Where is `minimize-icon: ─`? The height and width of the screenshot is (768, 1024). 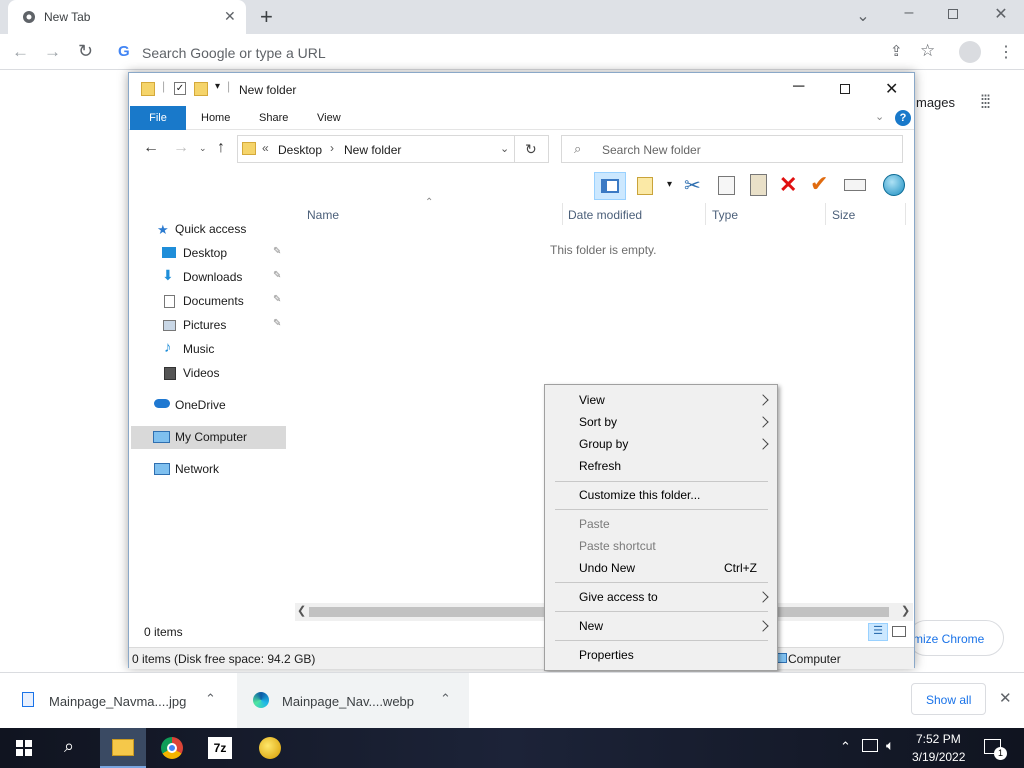 minimize-icon: ─ is located at coordinates (798, 87).